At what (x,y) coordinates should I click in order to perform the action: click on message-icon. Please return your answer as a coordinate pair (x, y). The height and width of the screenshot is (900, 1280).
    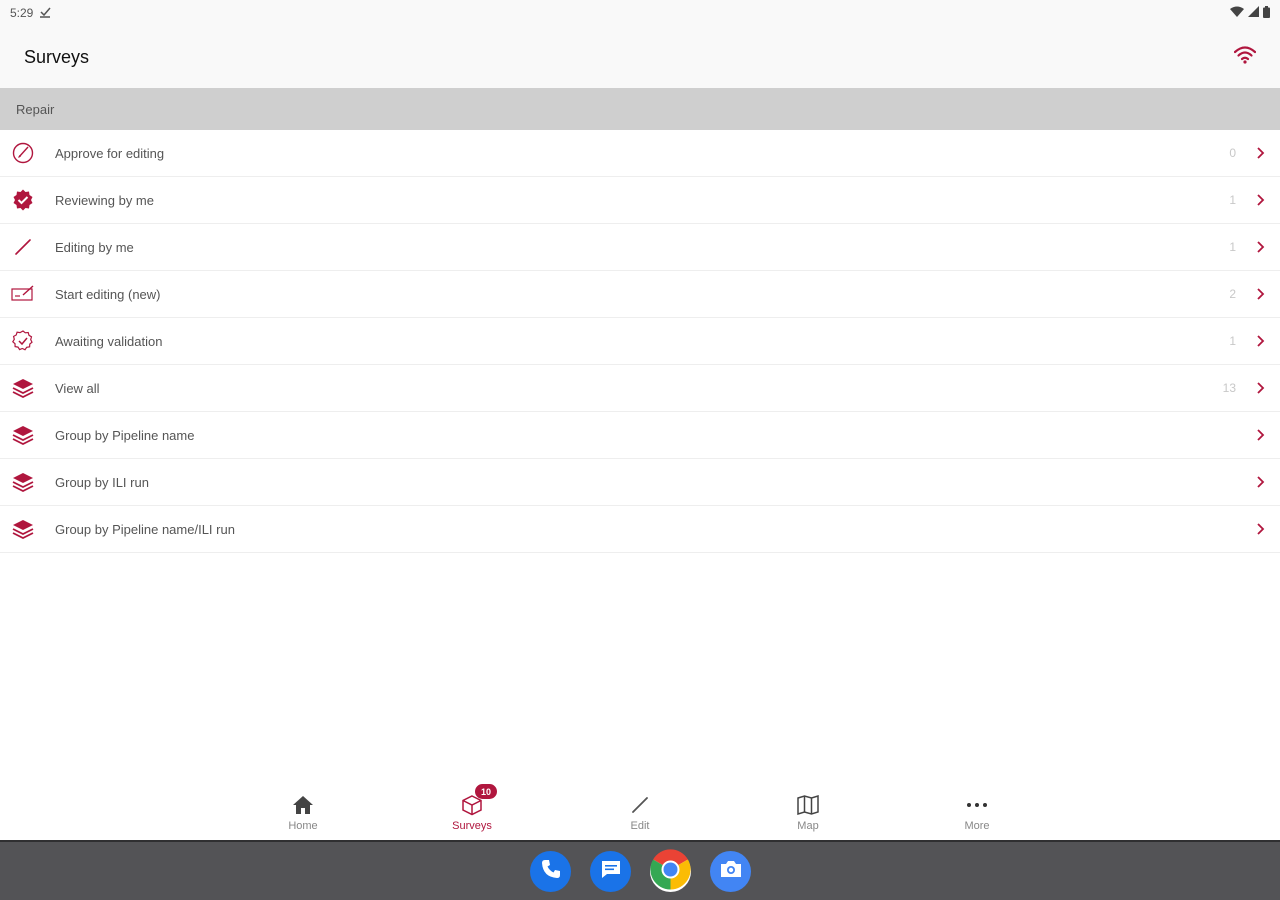
    Looking at the image, I should click on (611, 871).